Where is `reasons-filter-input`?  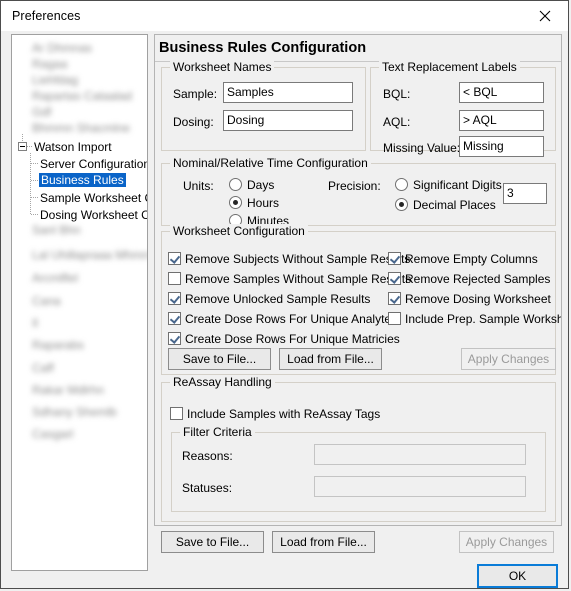 reasons-filter-input is located at coordinates (420, 454).